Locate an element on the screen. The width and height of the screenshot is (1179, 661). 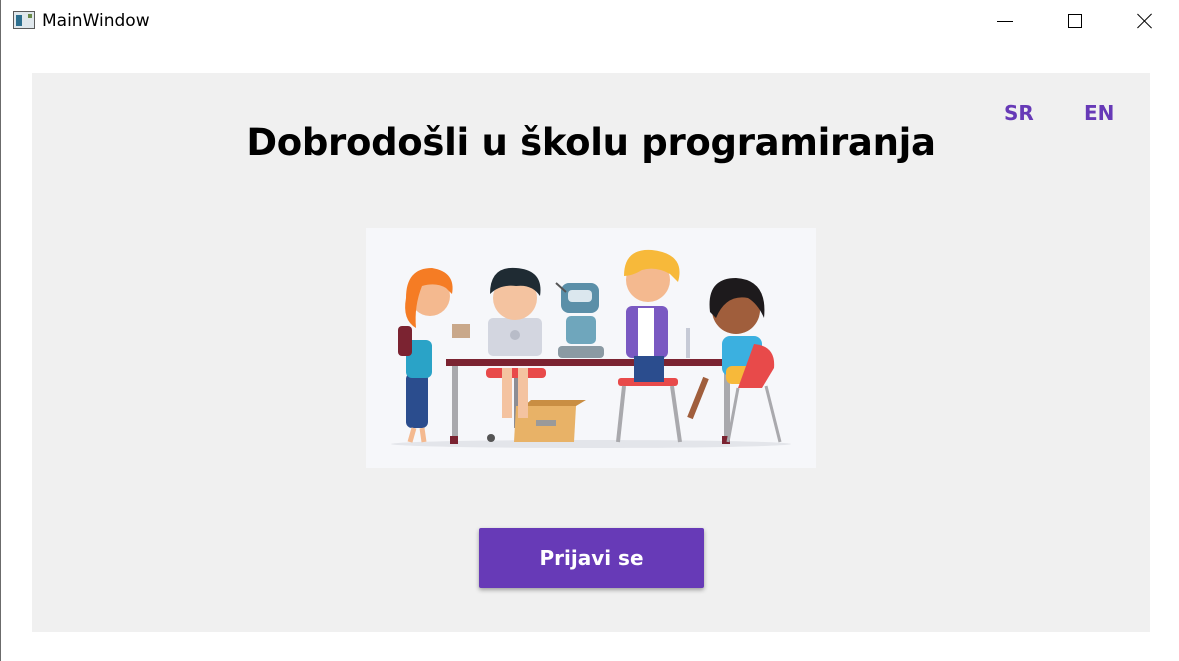
page-title: Dobrodošli u školu programiranja is located at coordinates (591, 142).